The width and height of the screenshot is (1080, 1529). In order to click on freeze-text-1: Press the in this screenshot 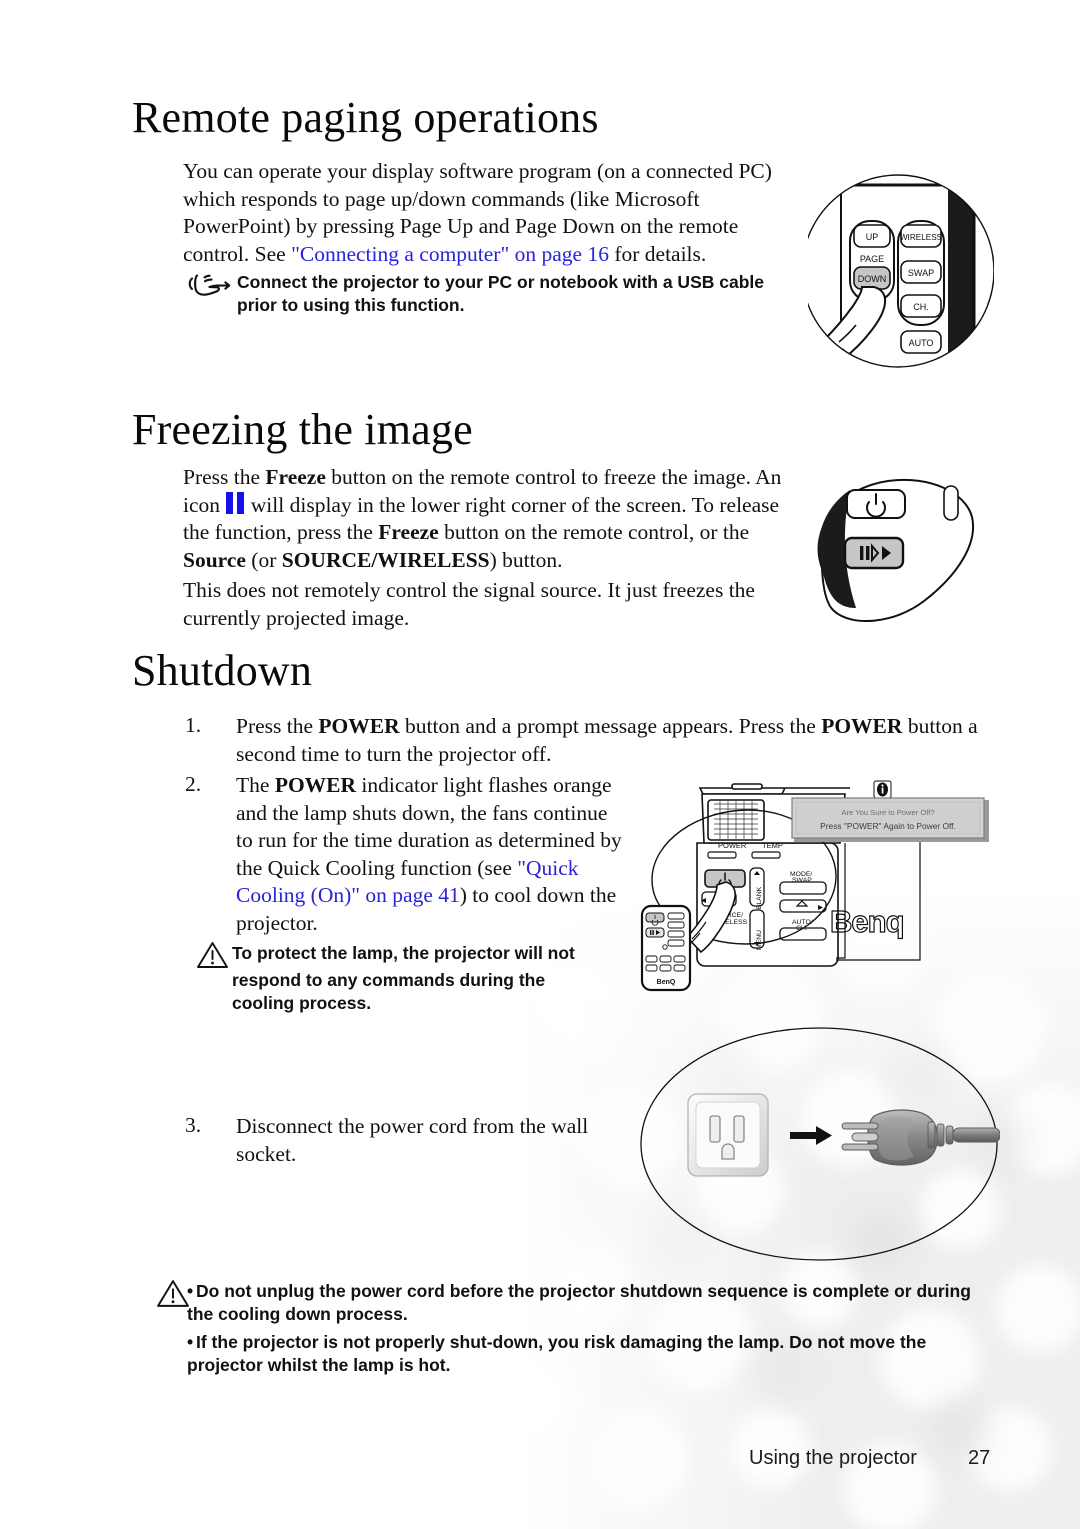, I will do `click(224, 477)`.